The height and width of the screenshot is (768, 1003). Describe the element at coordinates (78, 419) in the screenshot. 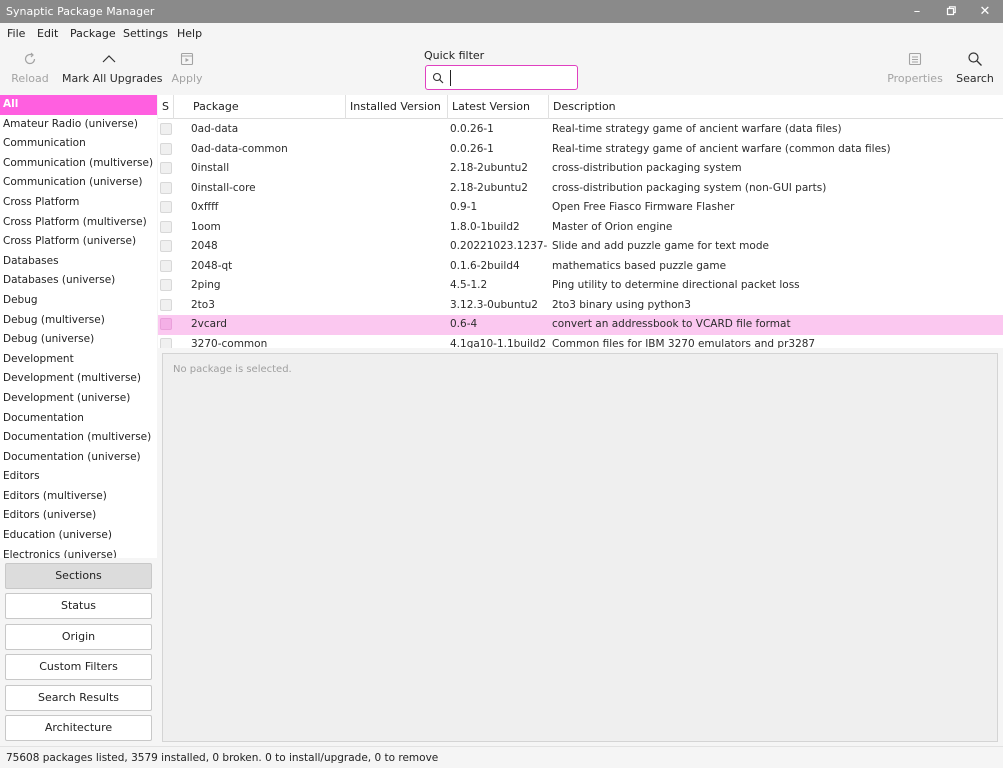

I see `section-item: Documentation` at that location.